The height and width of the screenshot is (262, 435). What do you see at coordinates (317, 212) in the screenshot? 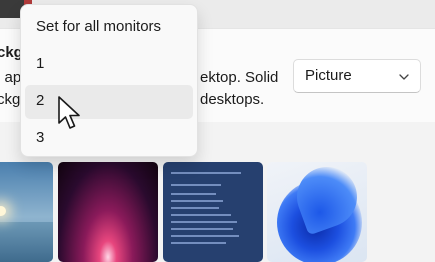
I see `wallpaper-thumbnail-bloom` at bounding box center [317, 212].